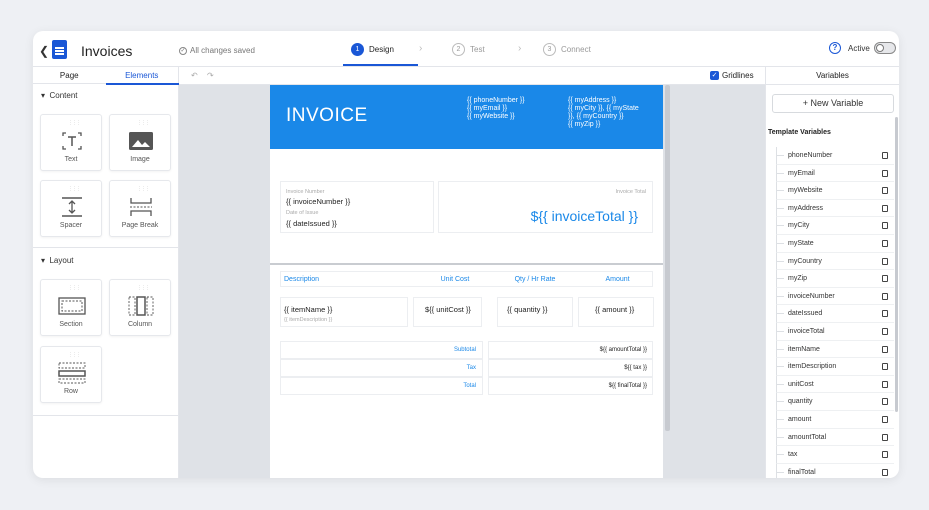 This screenshot has height=510, width=929. I want to click on undo-icon: ↶, so click(194, 75).